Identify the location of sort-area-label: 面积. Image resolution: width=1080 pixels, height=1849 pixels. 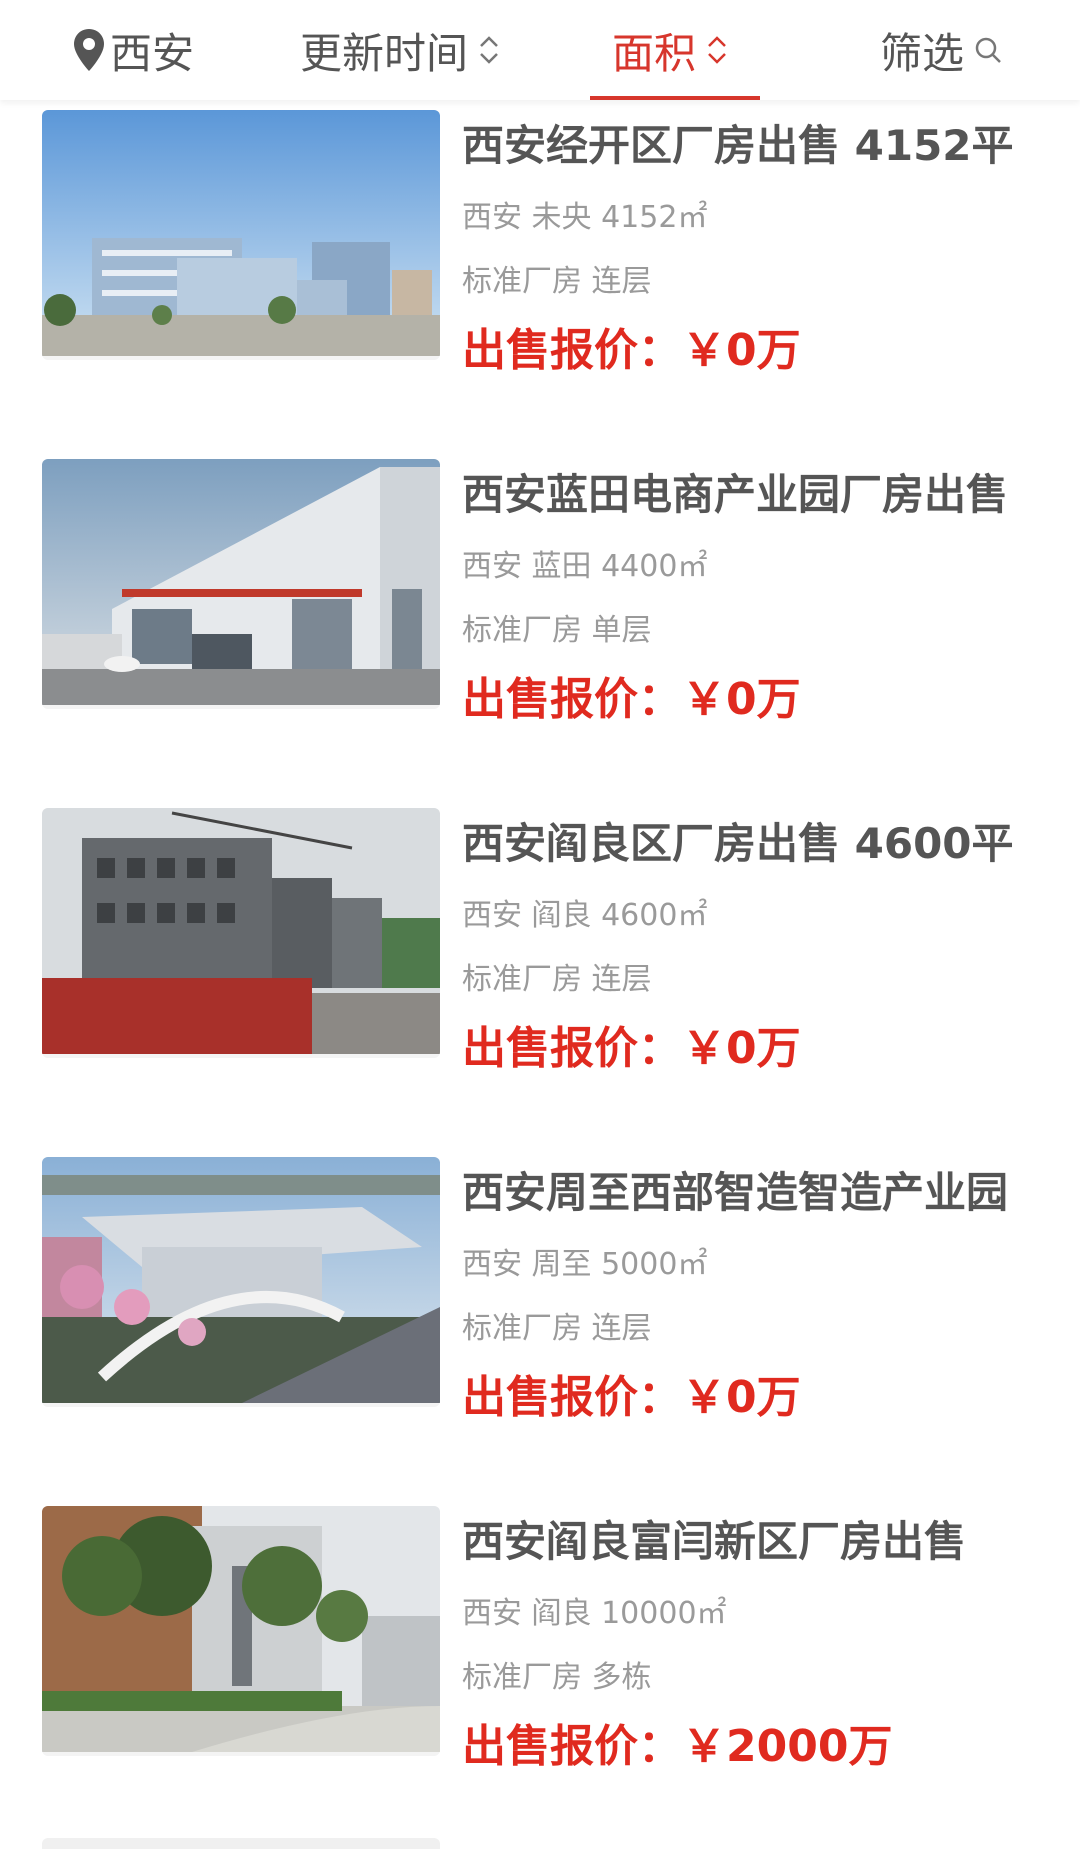
(654, 53).